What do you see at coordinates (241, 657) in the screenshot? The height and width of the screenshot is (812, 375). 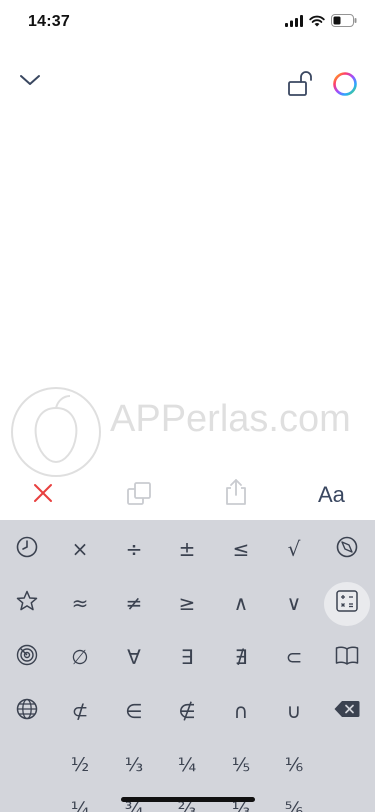 I see `symbol-key: ∄` at bounding box center [241, 657].